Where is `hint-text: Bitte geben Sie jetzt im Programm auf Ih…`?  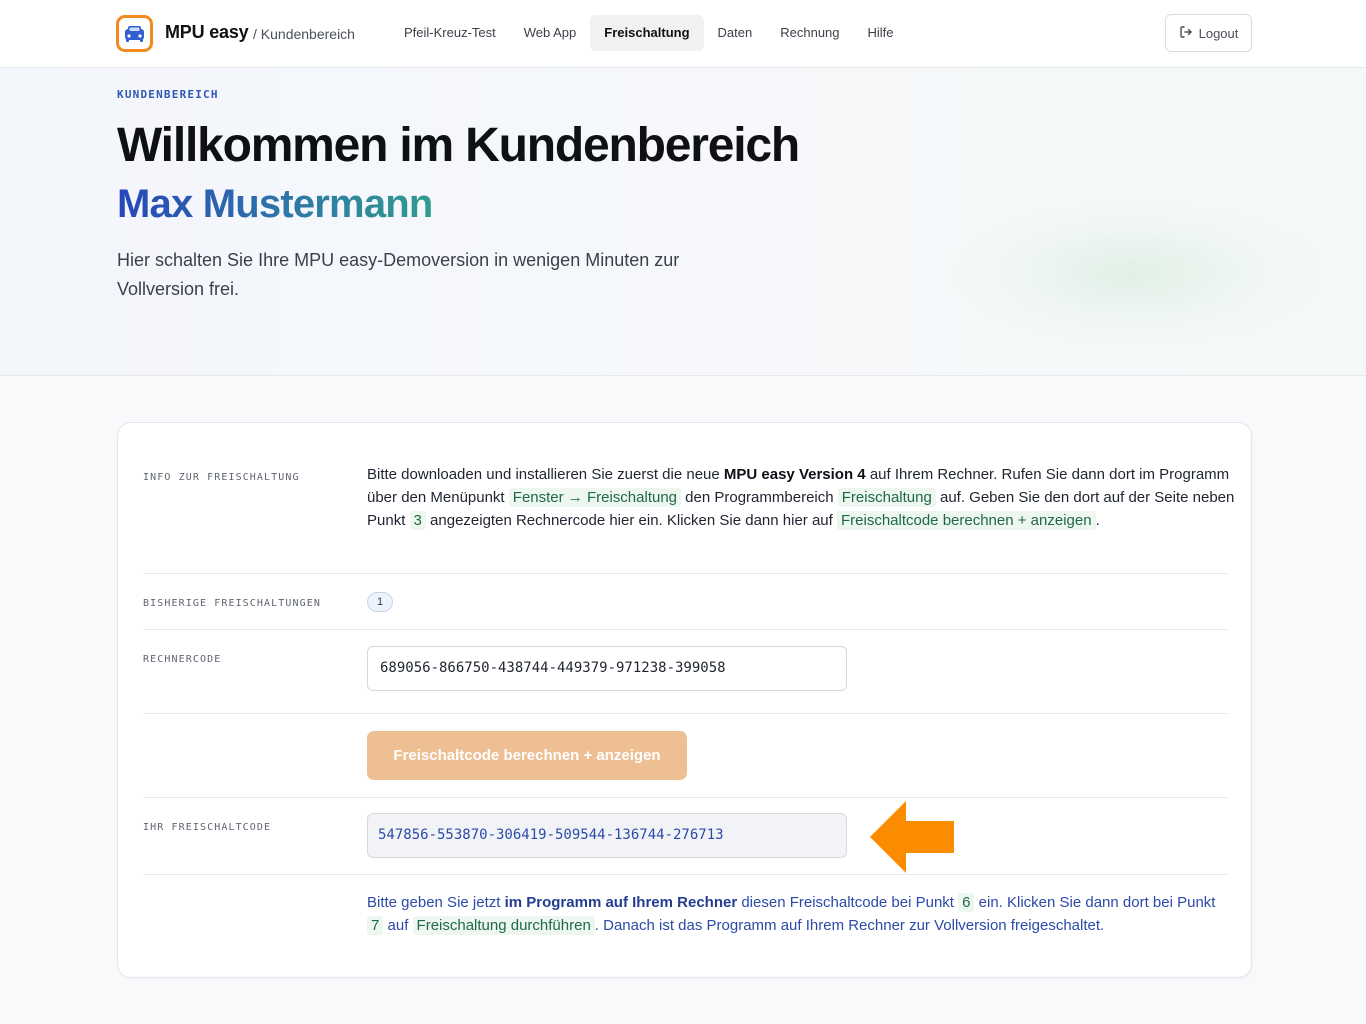 hint-text: Bitte geben Sie jetzt im Programm auf Ih… is located at coordinates (791, 914).